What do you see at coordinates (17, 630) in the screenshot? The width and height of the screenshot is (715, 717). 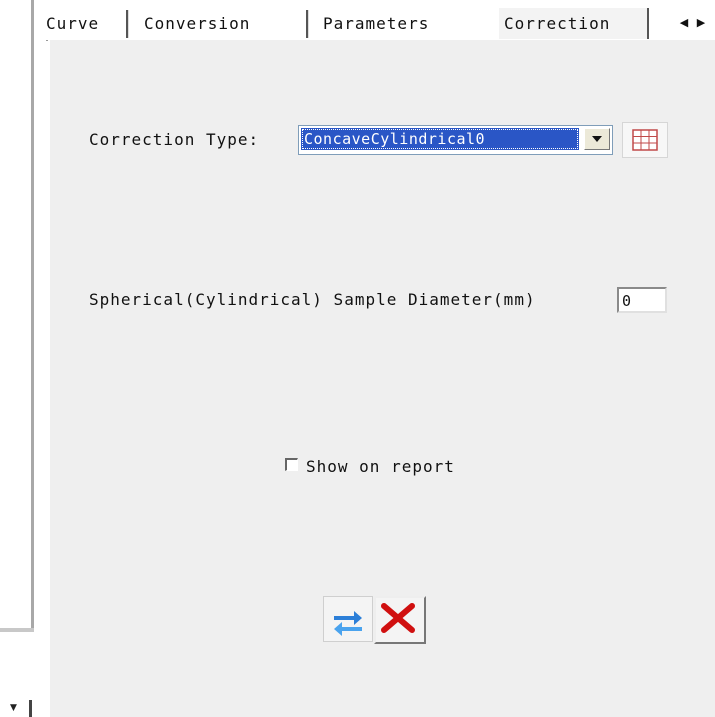 I see `splitter-notch` at bounding box center [17, 630].